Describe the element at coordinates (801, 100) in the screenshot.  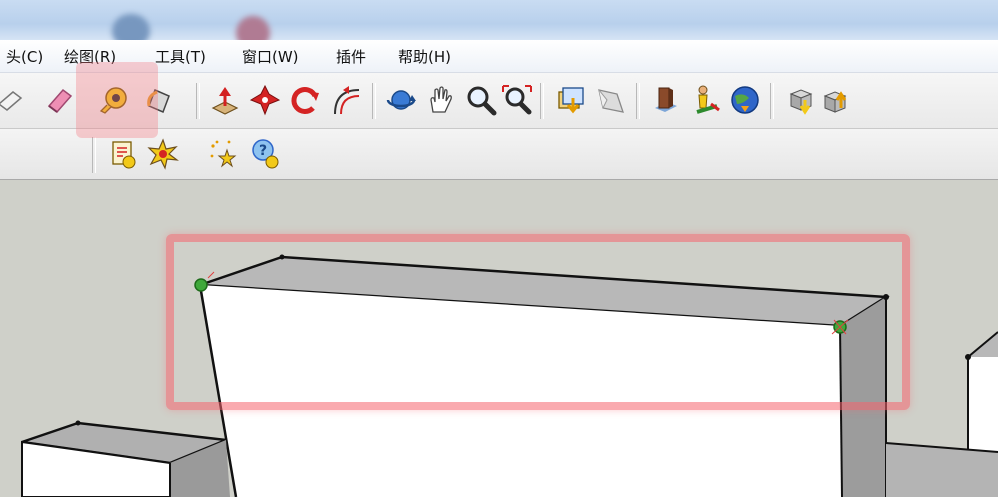
I see `get-models-icon` at that location.